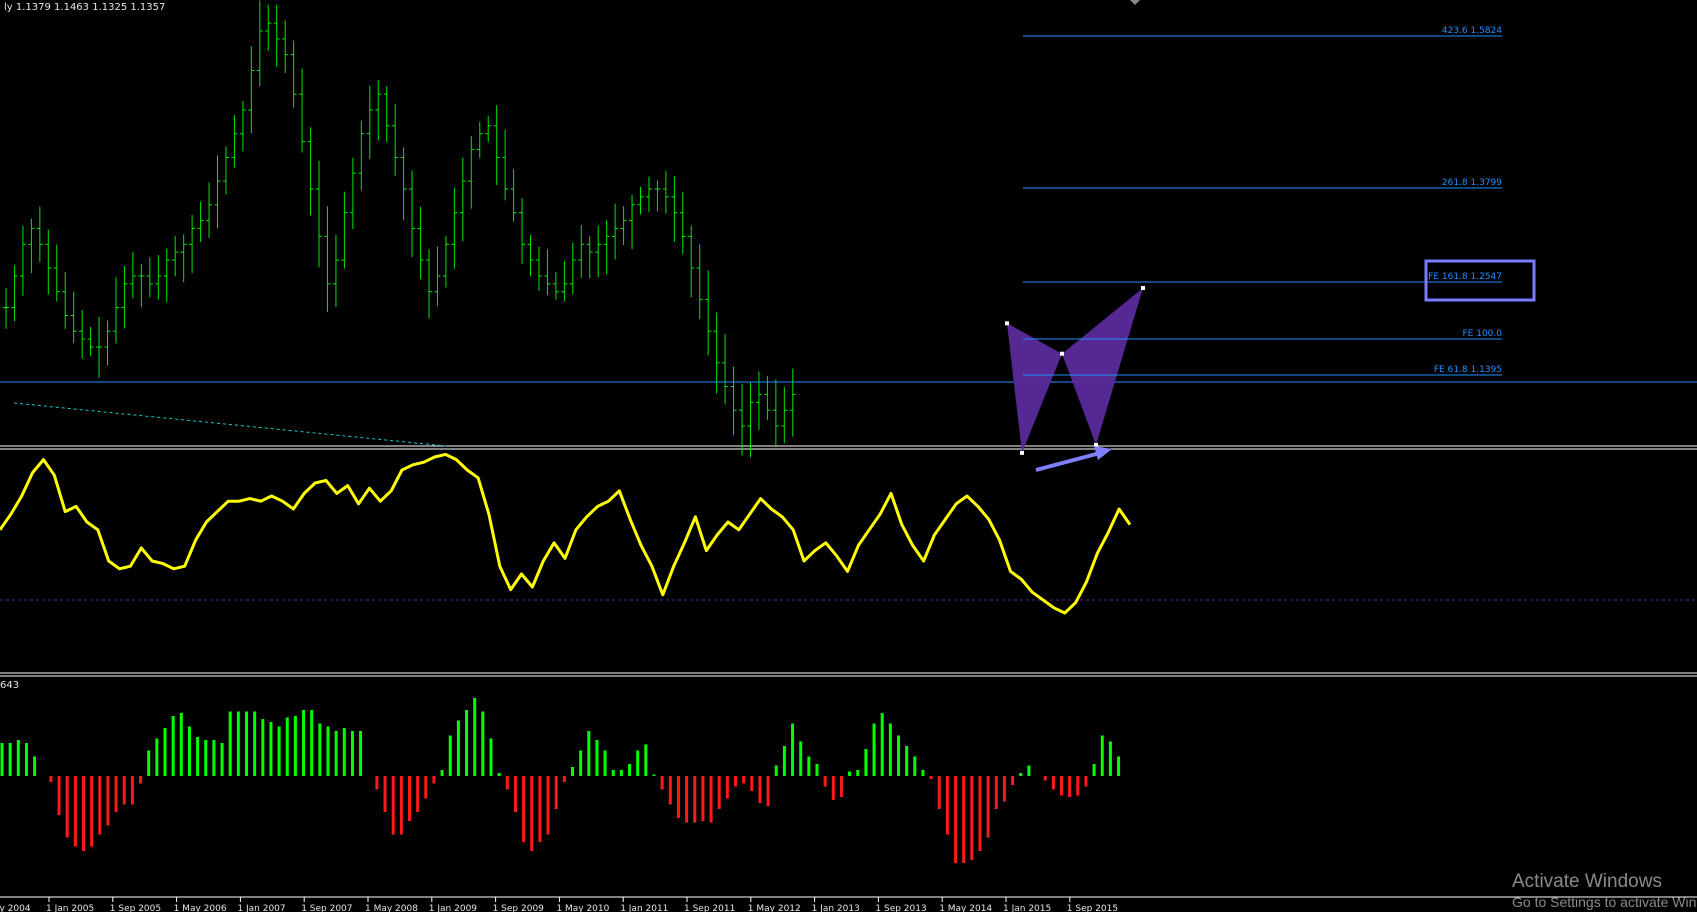 This screenshot has height=912, width=1697. I want to click on time-axis-label: 1 Jan 2013, so click(836, 908).